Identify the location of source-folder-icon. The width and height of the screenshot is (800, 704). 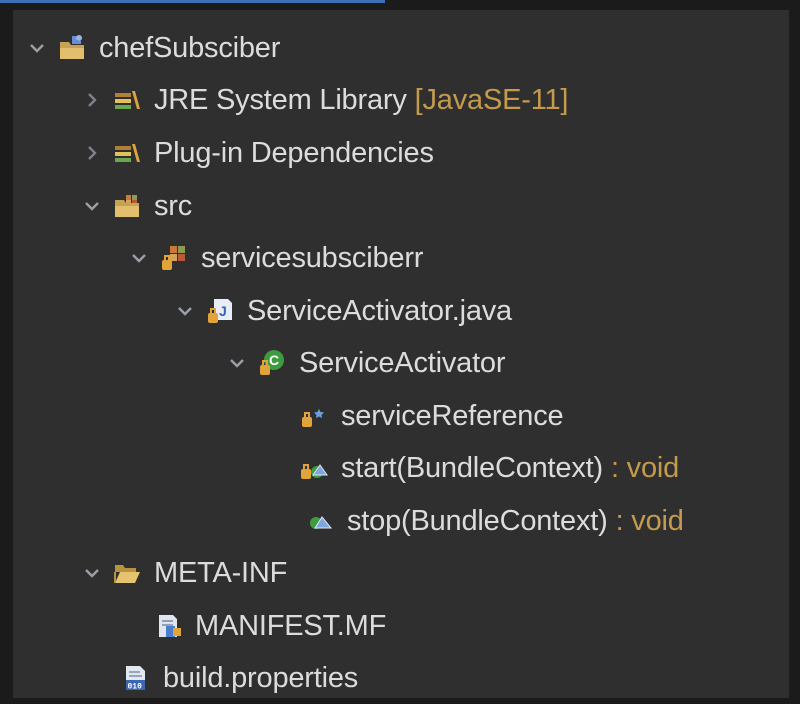
(127, 206).